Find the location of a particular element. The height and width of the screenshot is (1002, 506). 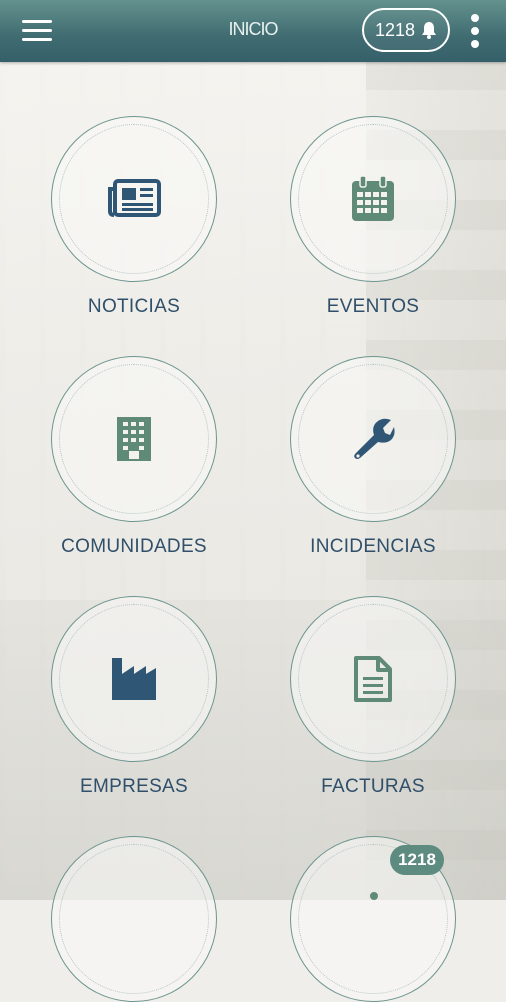

app-header: INICIO 1218 is located at coordinates (253, 31).